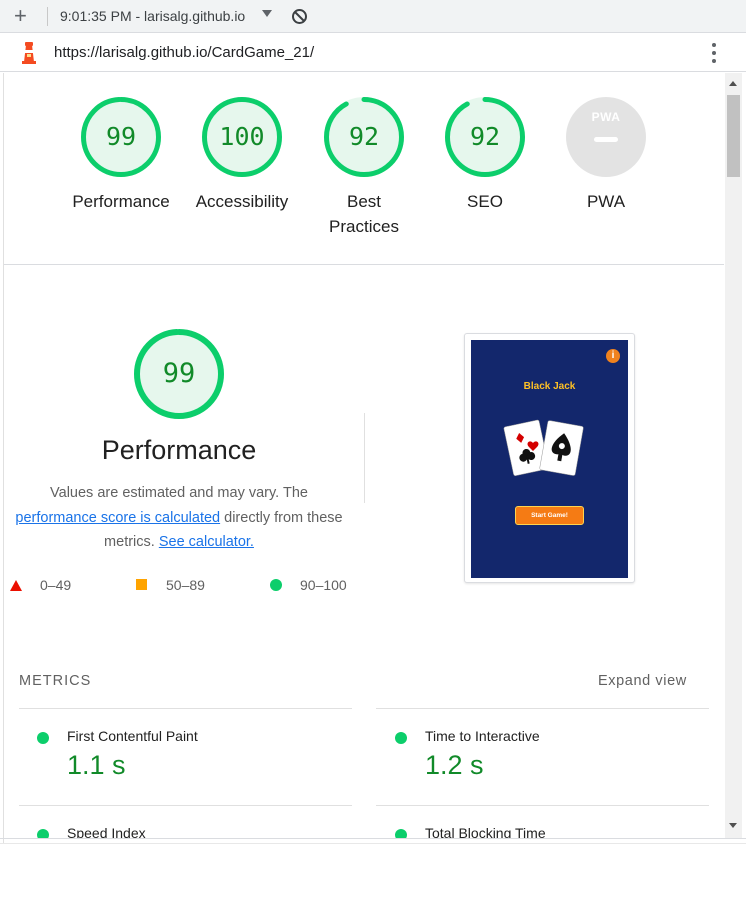  I want to click on legend-range: 50–89, so click(185, 585).